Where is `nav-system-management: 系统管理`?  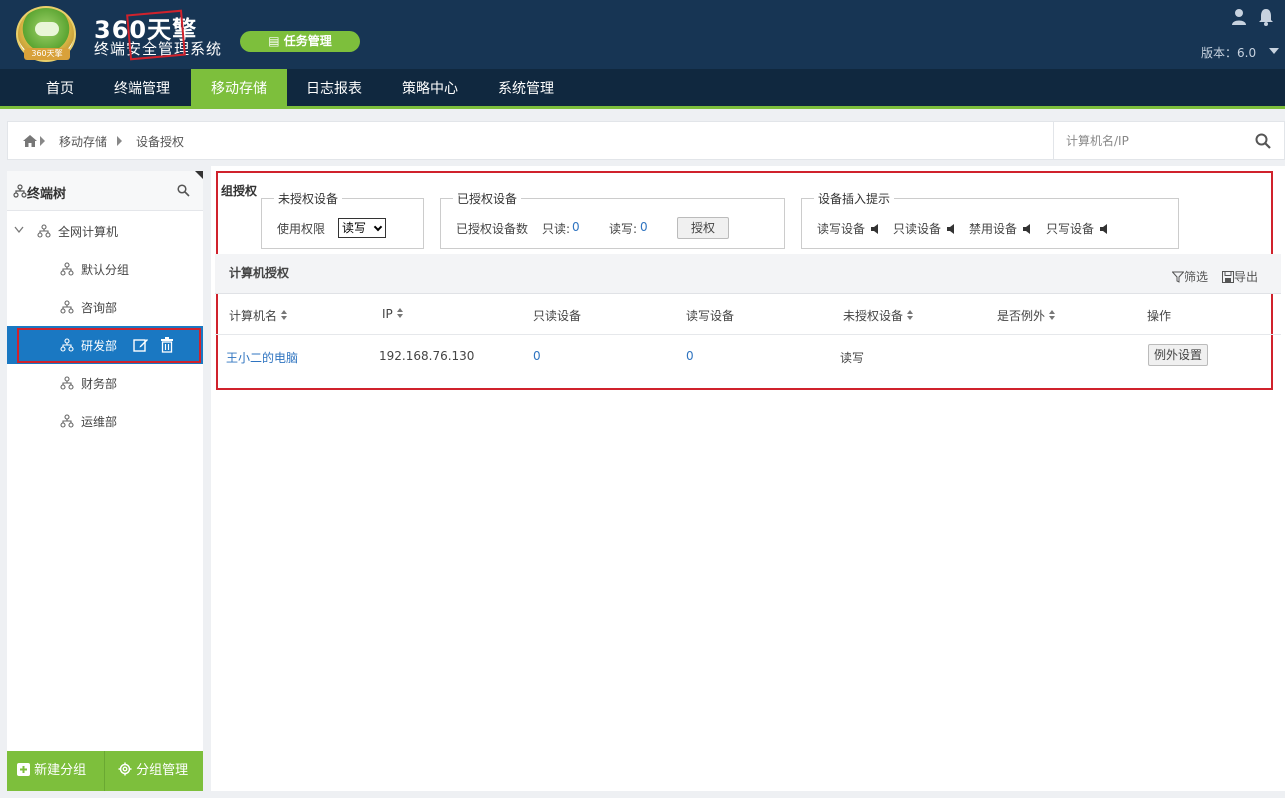
nav-system-management: 系统管理 is located at coordinates (526, 89).